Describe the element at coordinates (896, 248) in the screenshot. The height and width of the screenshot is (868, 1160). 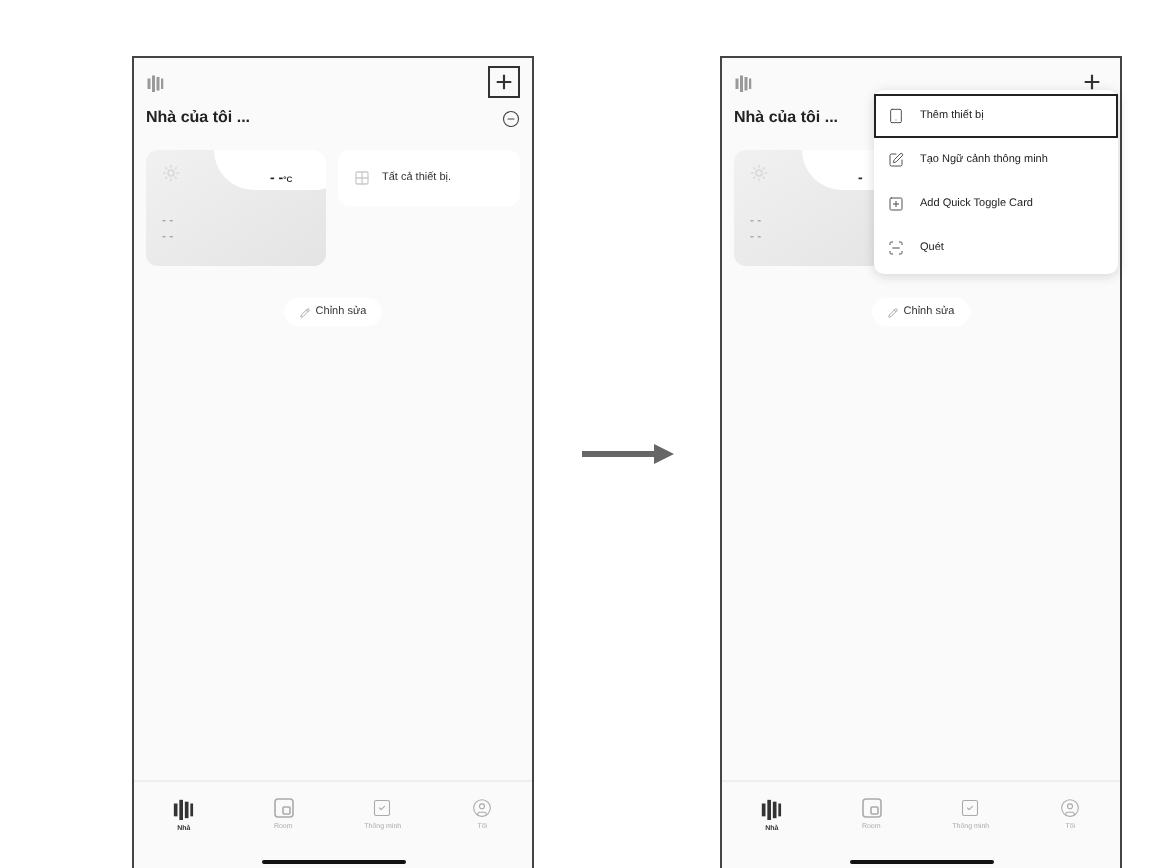
I see `scan-icon` at that location.